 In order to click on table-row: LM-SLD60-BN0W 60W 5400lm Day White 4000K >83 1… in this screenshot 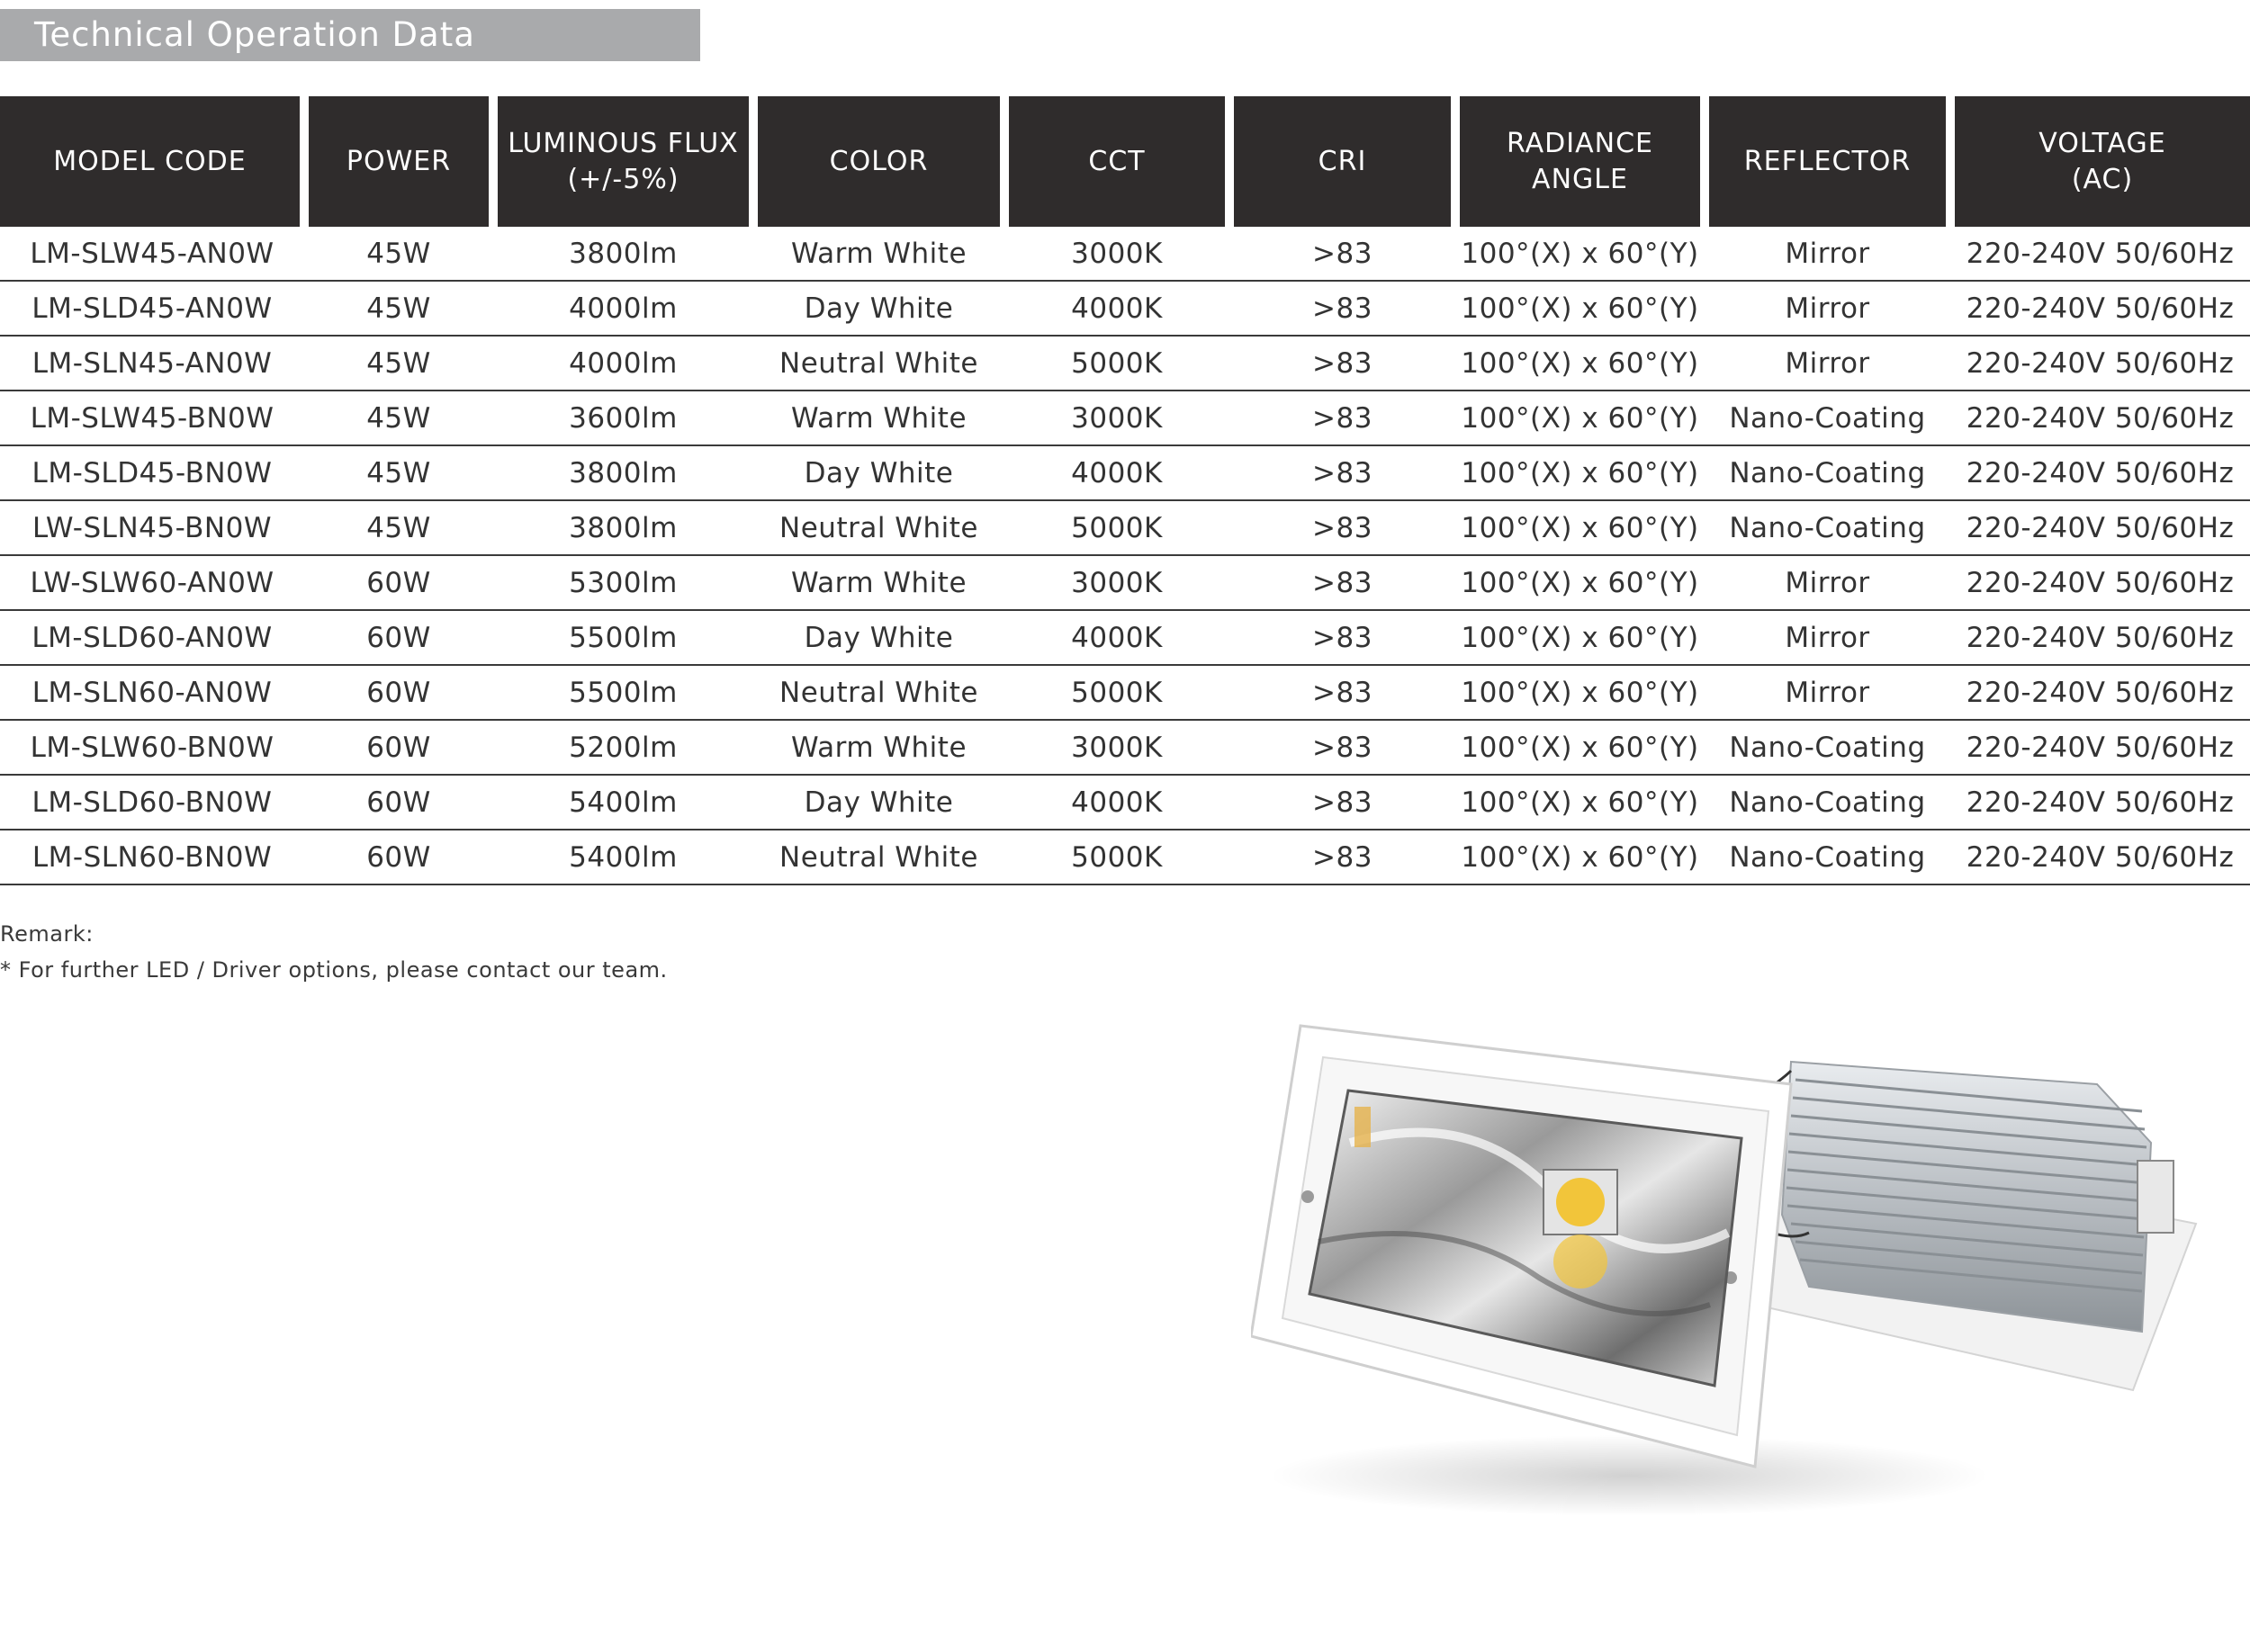, I will do `click(1125, 803)`.